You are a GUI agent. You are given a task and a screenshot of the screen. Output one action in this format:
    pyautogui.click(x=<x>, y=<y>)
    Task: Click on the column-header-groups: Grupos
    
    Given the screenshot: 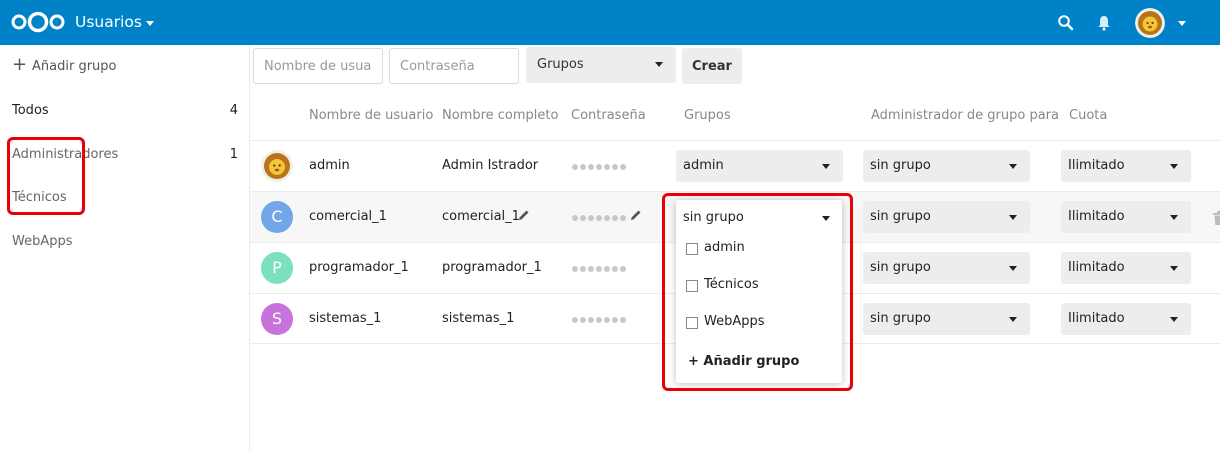 What is the action you would take?
    pyautogui.click(x=707, y=115)
    